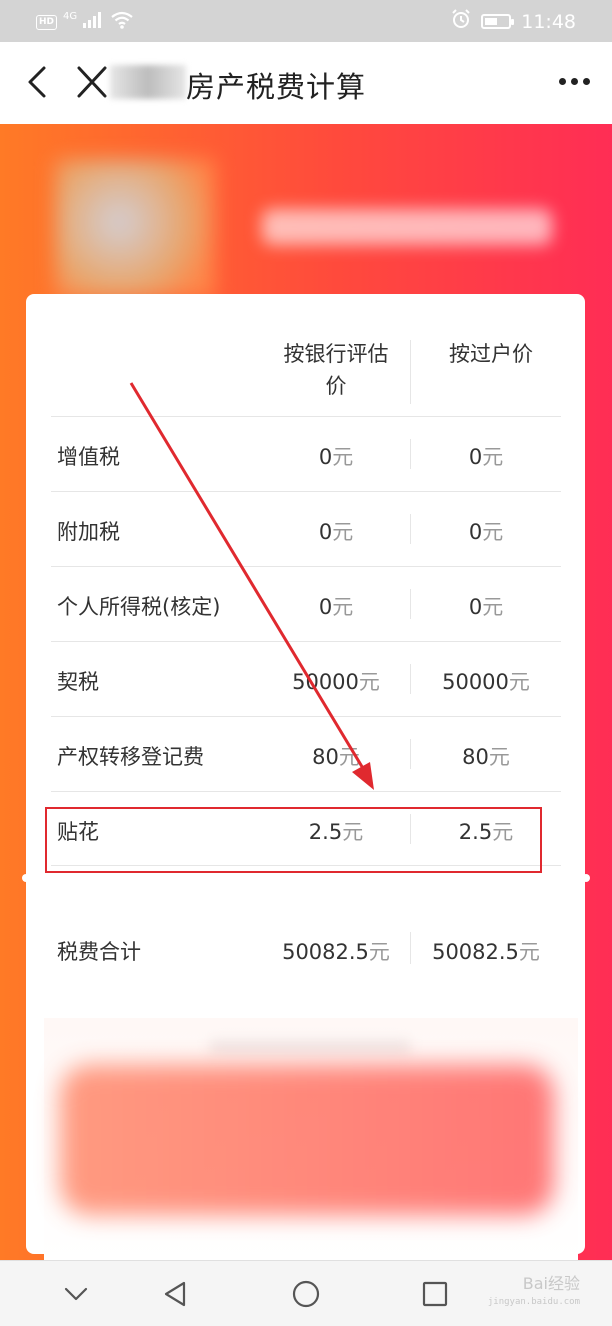  What do you see at coordinates (407, 227) in the screenshot?
I see `banner-text-blurred` at bounding box center [407, 227].